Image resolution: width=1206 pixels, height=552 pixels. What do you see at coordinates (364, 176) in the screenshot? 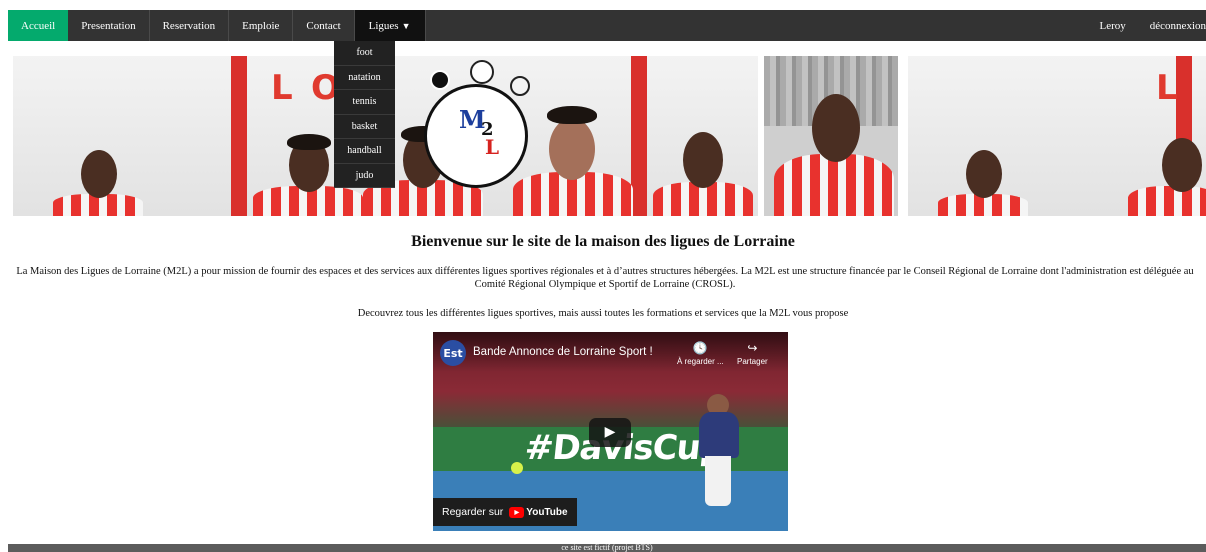
I see `dropdown-item-judo: judo` at bounding box center [364, 176].